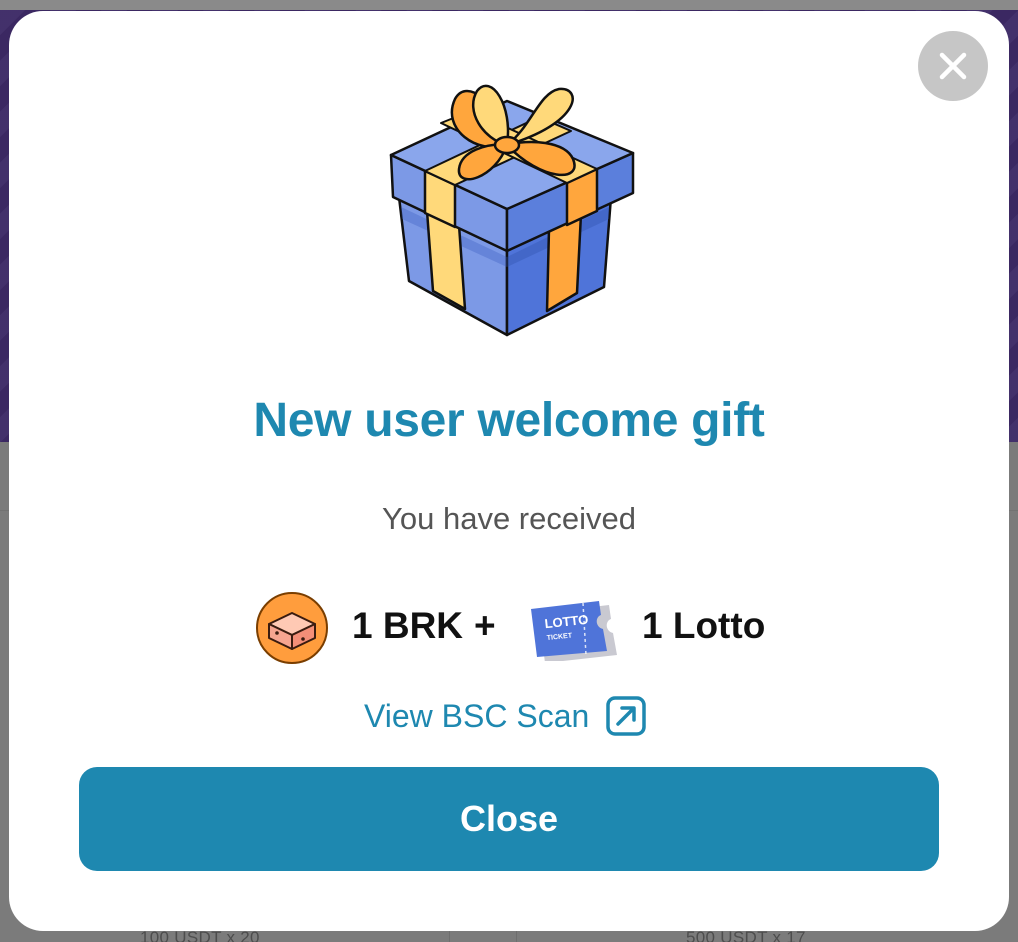 The image size is (1018, 942). I want to click on modal-subtitle: You have received, so click(509, 518).